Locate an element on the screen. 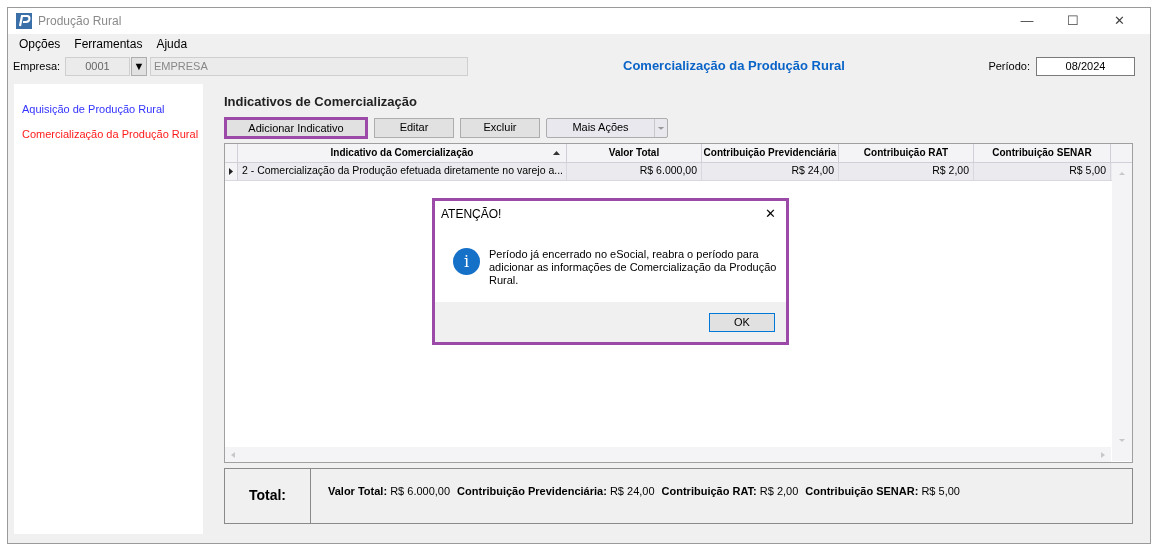 The height and width of the screenshot is (552, 1158). more-actions-button: Mais Ações is located at coordinates (607, 127).